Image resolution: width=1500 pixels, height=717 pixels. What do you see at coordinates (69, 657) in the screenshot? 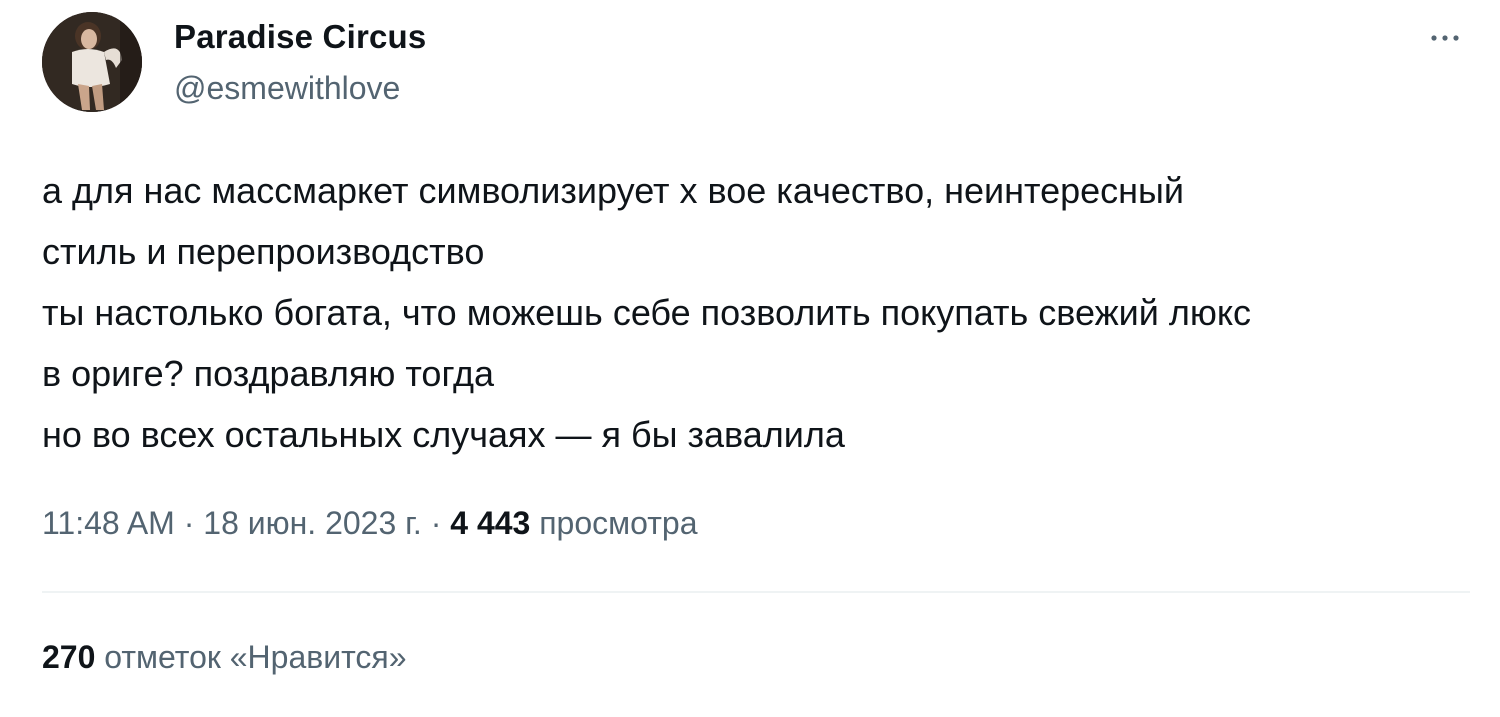
I see `likes-count: 270` at bounding box center [69, 657].